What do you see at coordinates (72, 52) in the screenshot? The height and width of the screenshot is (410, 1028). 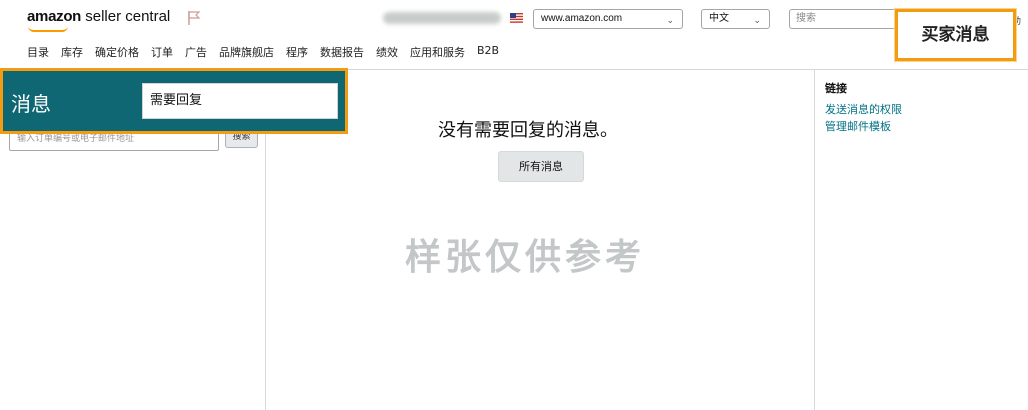 I see `nav-item-inventory: 库存` at bounding box center [72, 52].